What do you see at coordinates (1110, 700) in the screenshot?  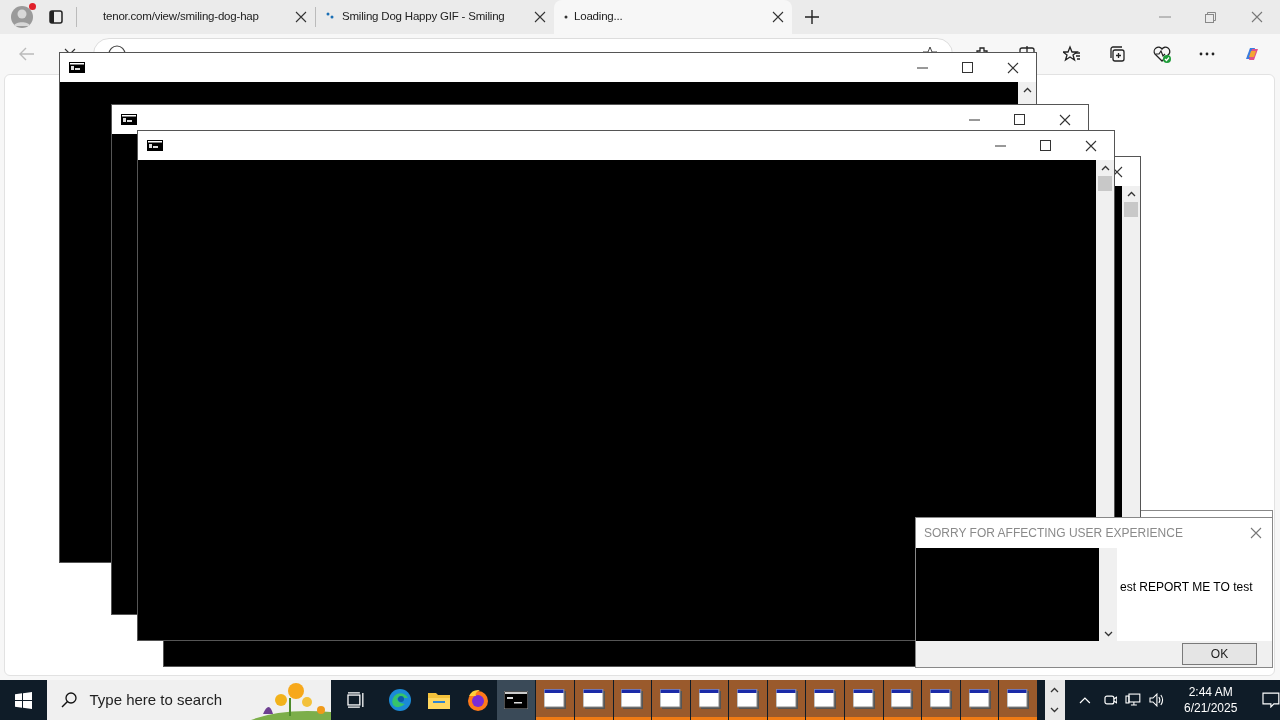 I see `camera-icon` at bounding box center [1110, 700].